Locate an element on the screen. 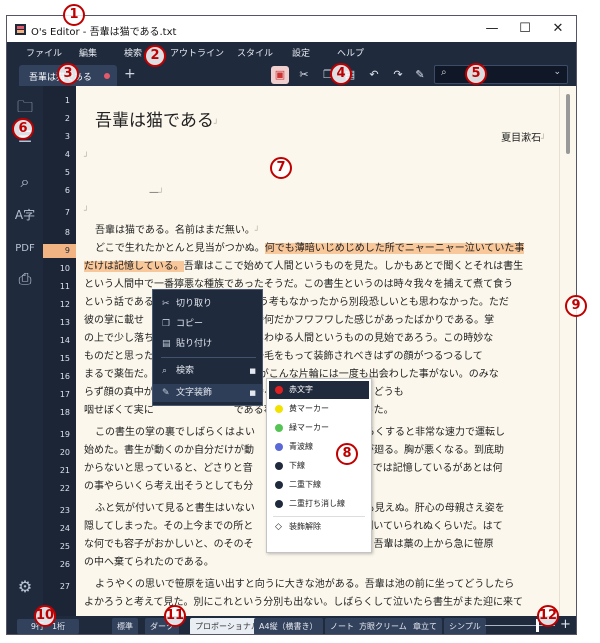 The width and height of the screenshot is (600, 643). chevron-down-icon: ⌄ is located at coordinates (557, 72).